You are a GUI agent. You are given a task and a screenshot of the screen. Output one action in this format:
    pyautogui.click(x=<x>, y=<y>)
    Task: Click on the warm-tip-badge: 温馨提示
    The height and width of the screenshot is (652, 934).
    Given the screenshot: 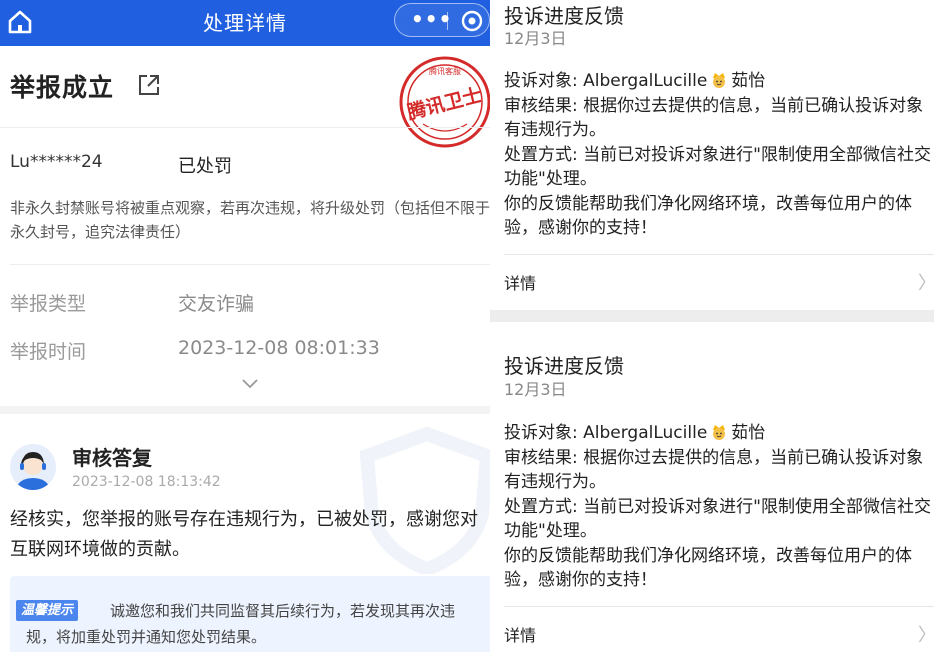 What is the action you would take?
    pyautogui.click(x=47, y=610)
    